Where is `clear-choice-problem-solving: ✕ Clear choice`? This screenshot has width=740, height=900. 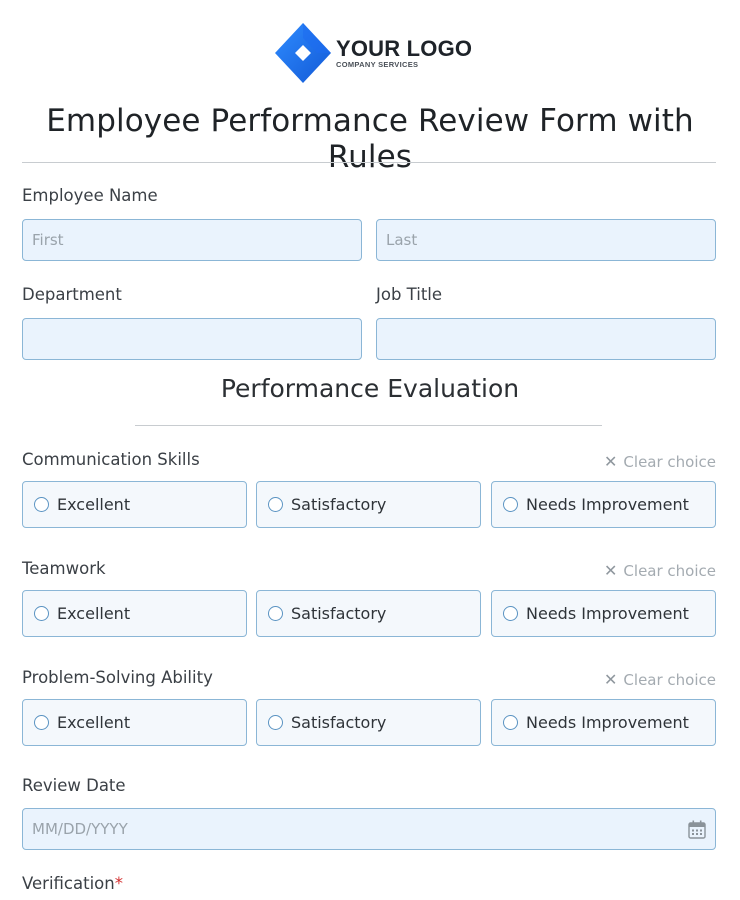
clear-choice-problem-solving: ✕ Clear choice is located at coordinates (660, 679).